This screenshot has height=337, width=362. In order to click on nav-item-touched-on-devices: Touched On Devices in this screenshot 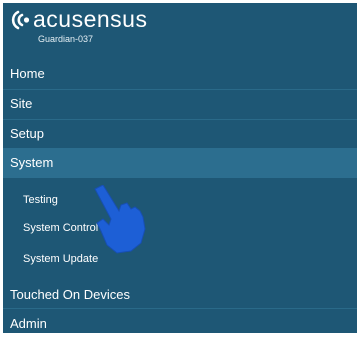, I will do `click(180, 295)`.